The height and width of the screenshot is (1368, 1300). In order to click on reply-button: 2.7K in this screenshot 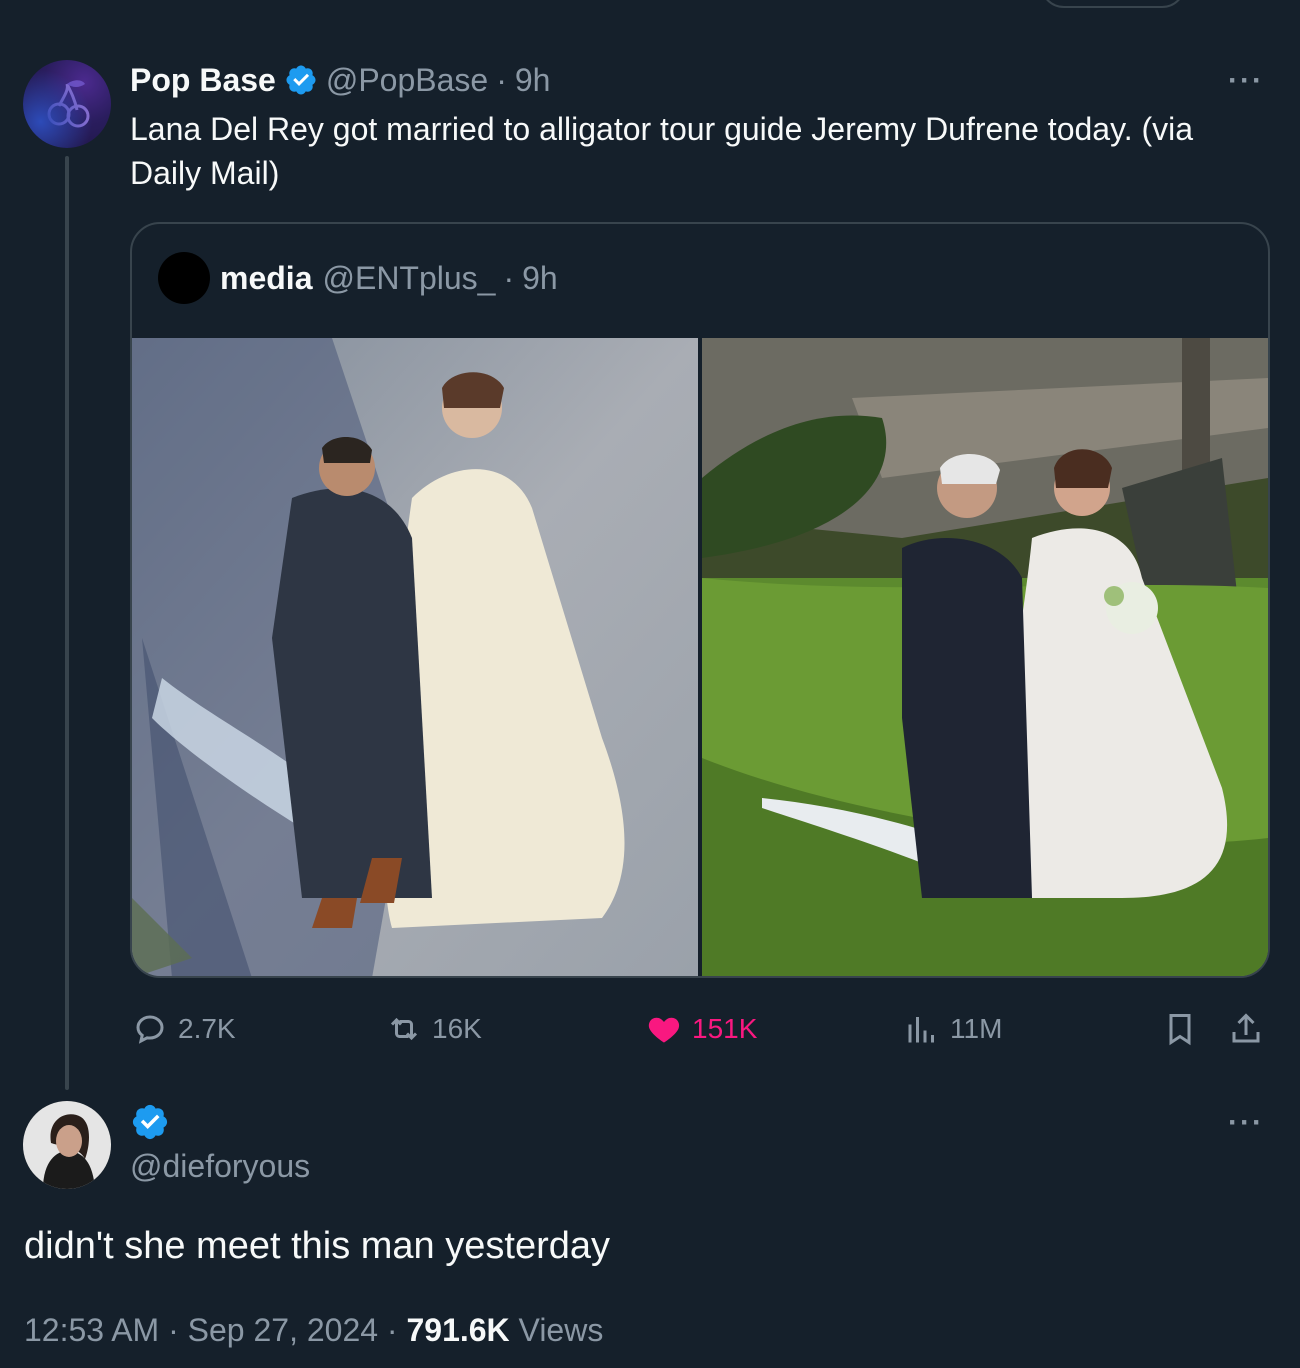, I will do `click(184, 1029)`.